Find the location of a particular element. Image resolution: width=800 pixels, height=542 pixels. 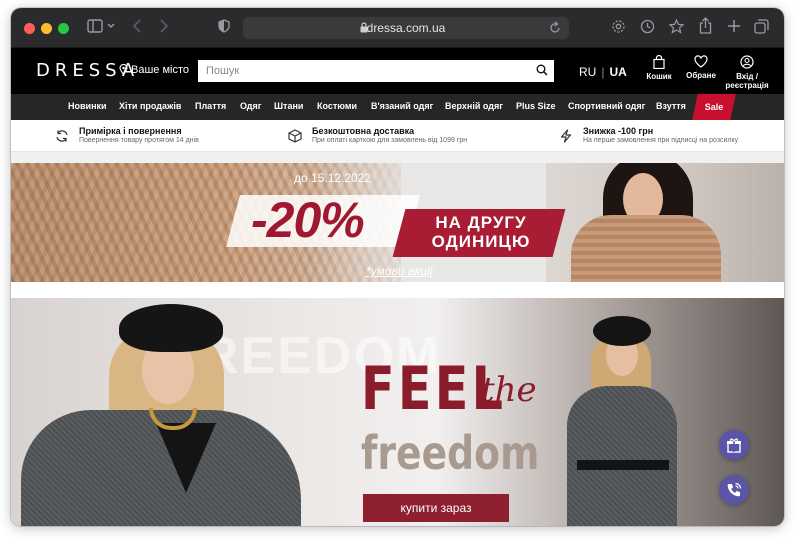

benefit-title: Знижка -100 грн is located at coordinates (618, 131).